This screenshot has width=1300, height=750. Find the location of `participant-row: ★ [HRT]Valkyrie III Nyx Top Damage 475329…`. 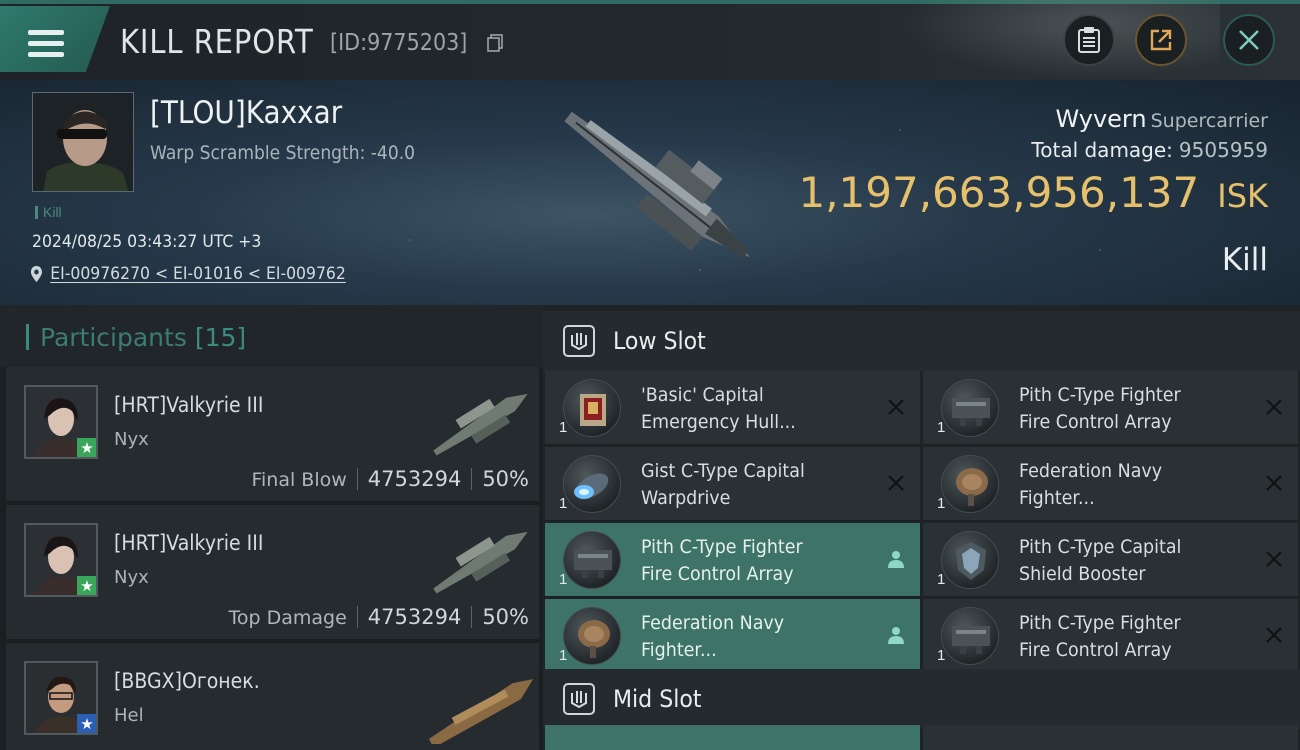

participant-row: ★ [HRT]Valkyrie III Nyx Top Damage 475329… is located at coordinates (272, 572).